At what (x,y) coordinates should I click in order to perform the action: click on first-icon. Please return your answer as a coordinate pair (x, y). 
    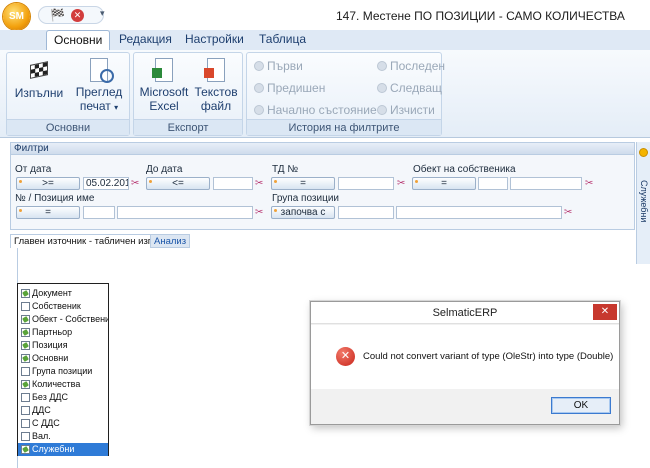
    Looking at the image, I should click on (259, 66).